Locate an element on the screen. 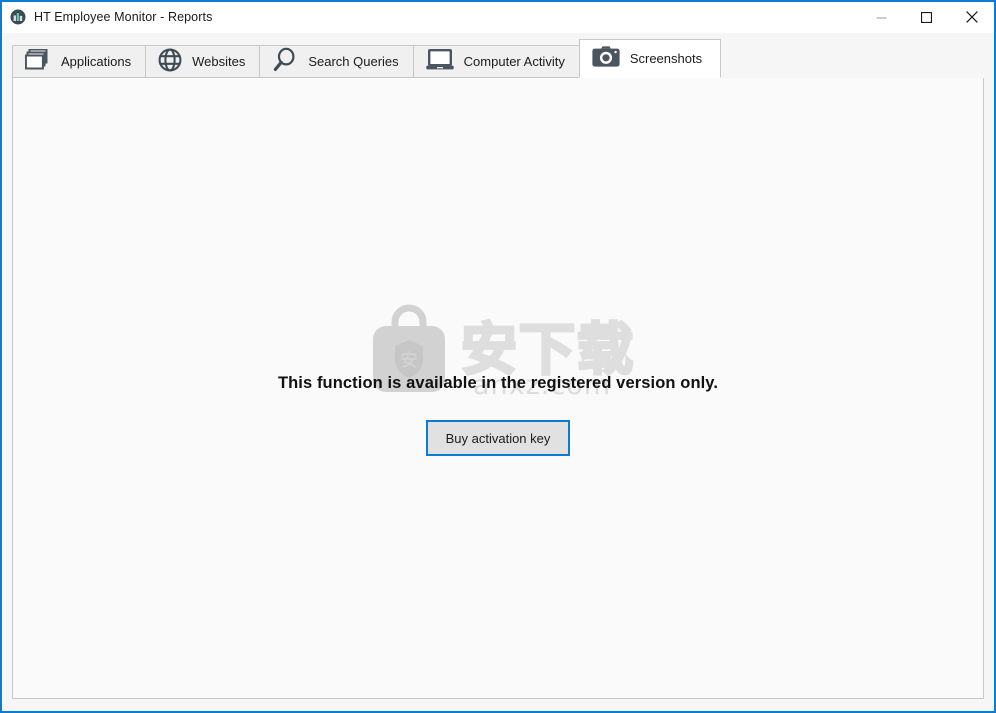  buy-activation-key-button: Buy activation key is located at coordinates (498, 438).